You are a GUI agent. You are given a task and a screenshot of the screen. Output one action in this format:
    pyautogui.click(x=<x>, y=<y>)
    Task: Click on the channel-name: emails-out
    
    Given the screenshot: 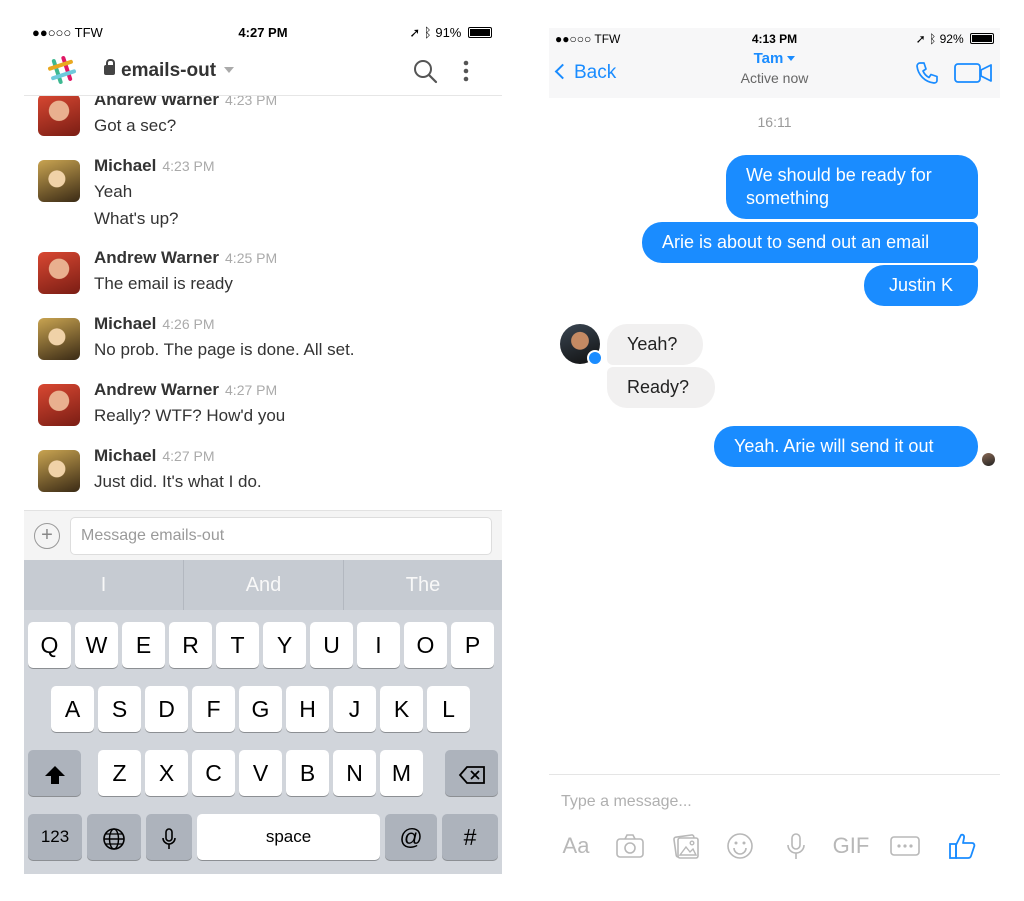 What is the action you would take?
    pyautogui.click(x=169, y=70)
    